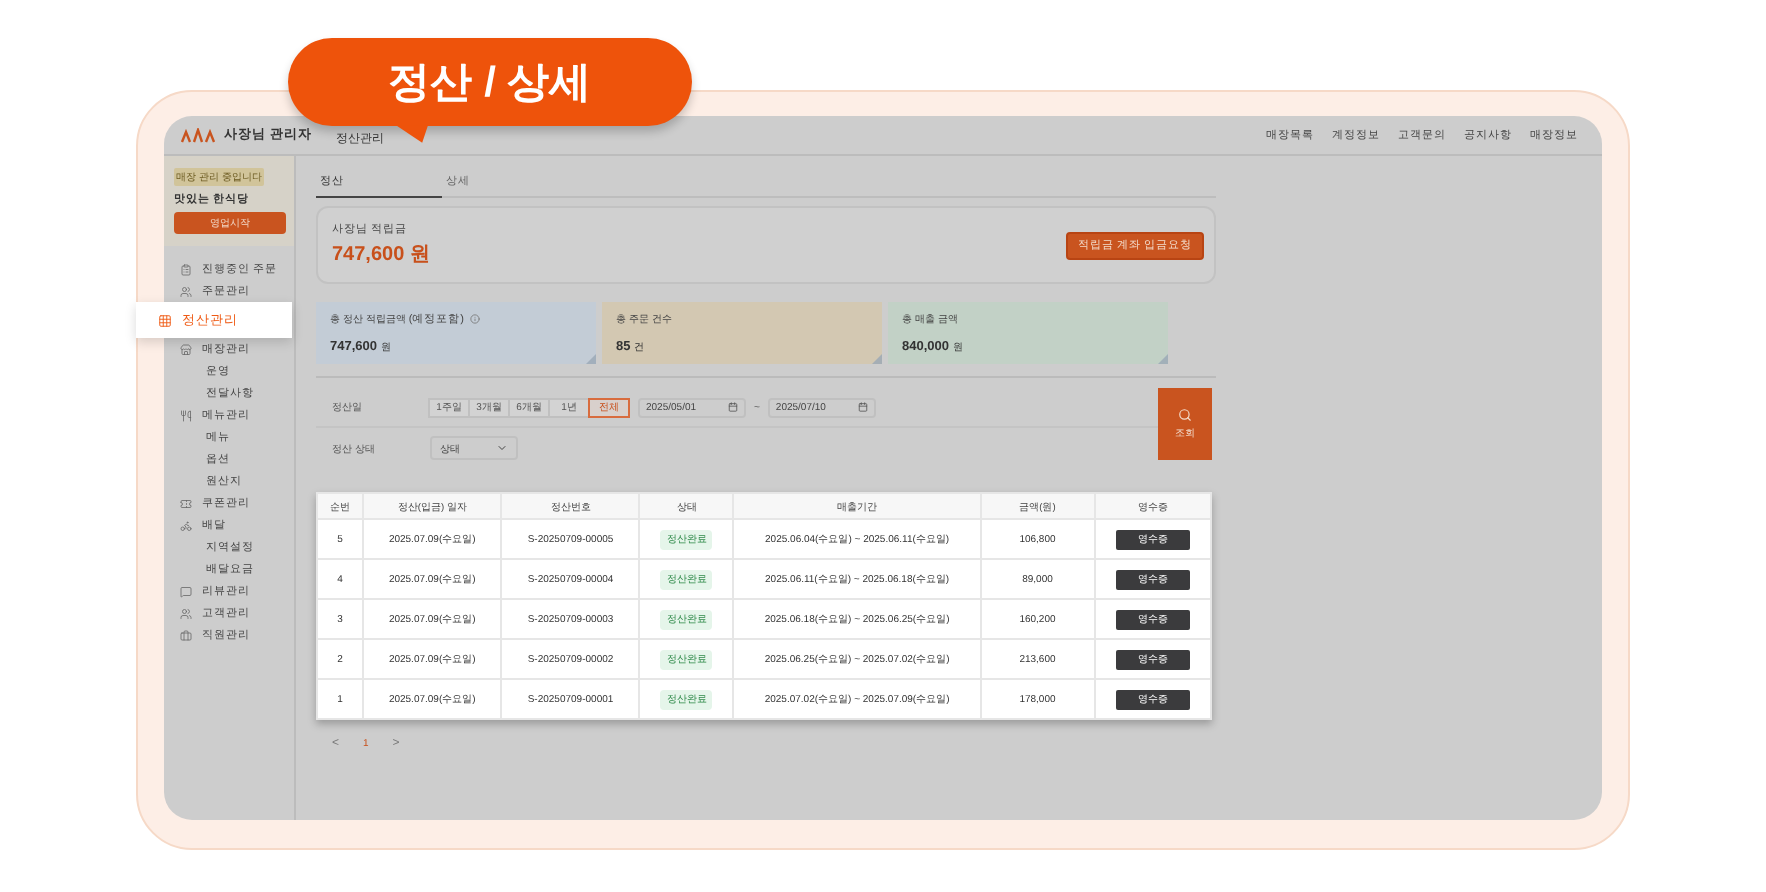  I want to click on ticket-icon, so click(186, 503).